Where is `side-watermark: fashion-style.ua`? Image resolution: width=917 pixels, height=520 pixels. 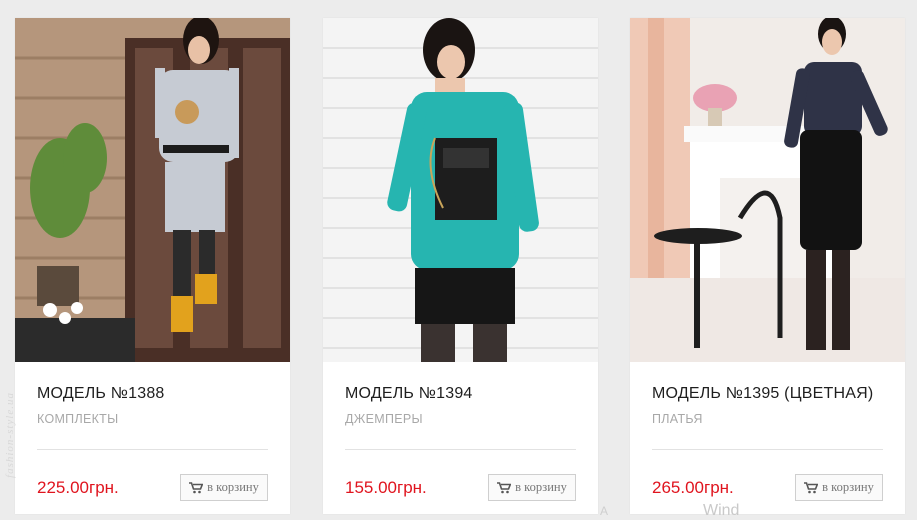 side-watermark: fashion-style.ua is located at coordinates (10, 435).